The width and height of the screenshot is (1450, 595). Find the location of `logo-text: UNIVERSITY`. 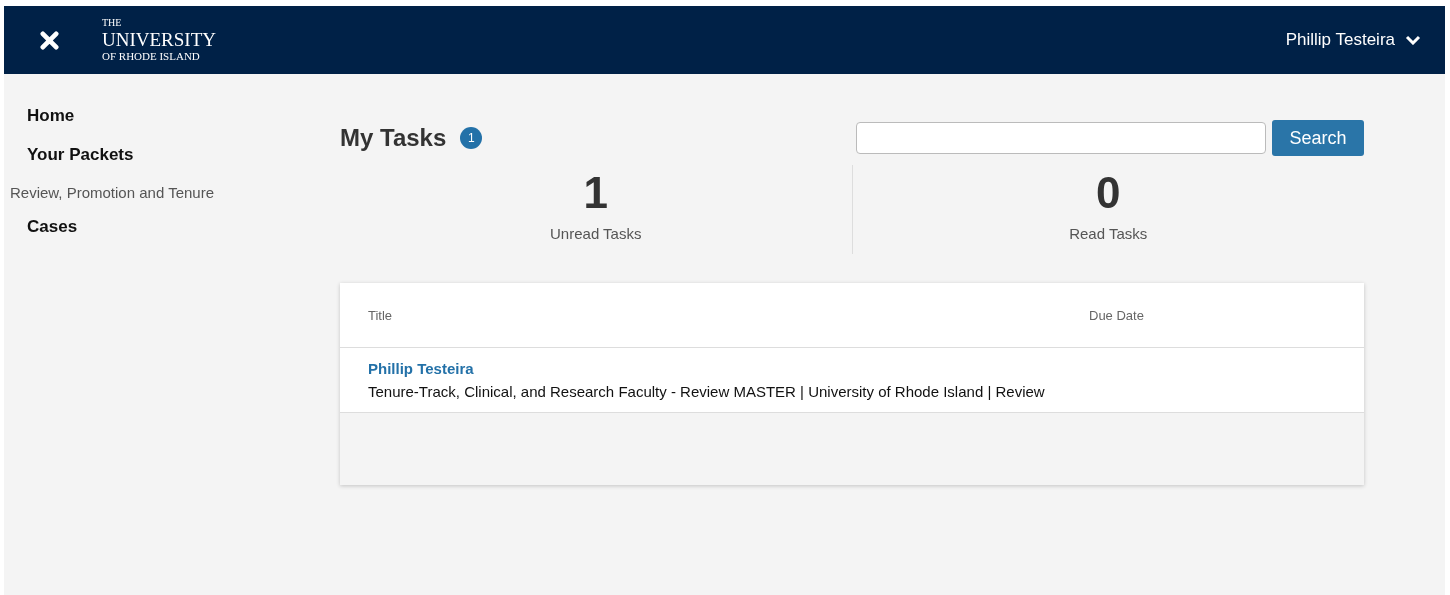

logo-text: UNIVERSITY is located at coordinates (159, 39).